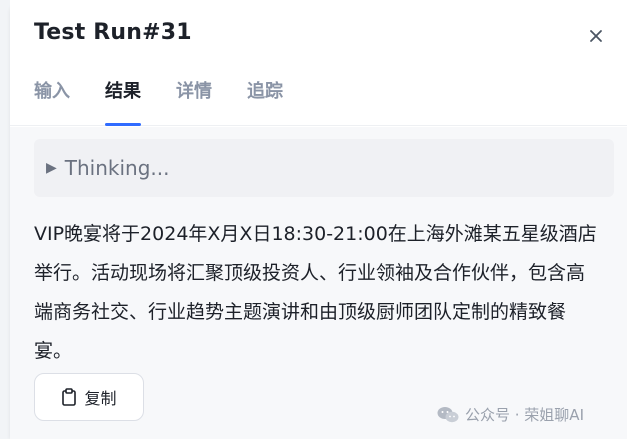  I want to click on clipboard-icon, so click(69, 397).